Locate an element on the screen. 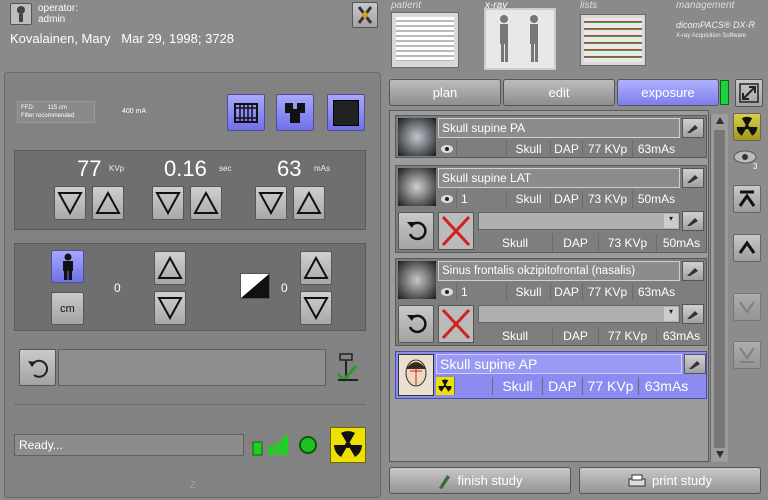  resize-grip-icon: Z is located at coordinates (193, 485).